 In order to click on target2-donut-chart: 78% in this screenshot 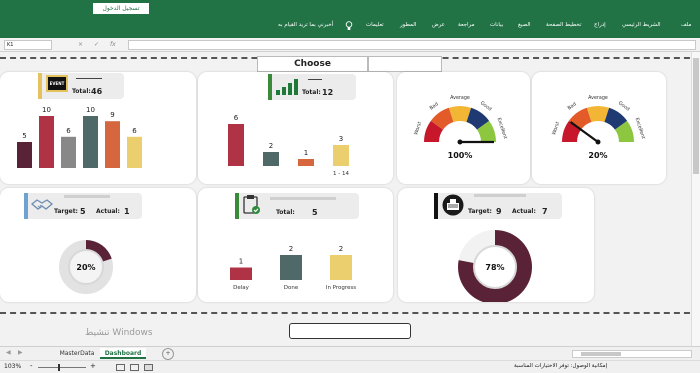, I will do `click(495, 266)`.